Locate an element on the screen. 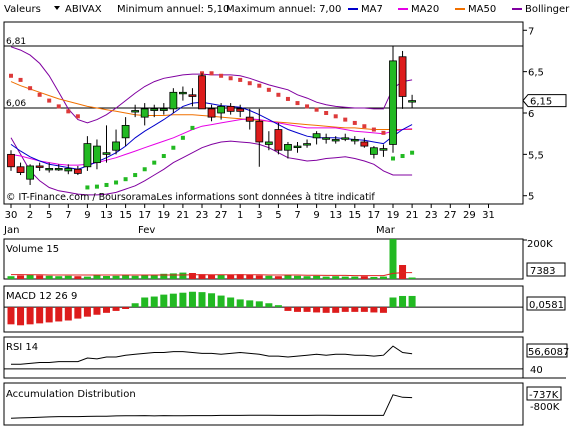 This screenshot has height=430, width=570. y-tick-label: 6,5 is located at coordinates (536, 73).